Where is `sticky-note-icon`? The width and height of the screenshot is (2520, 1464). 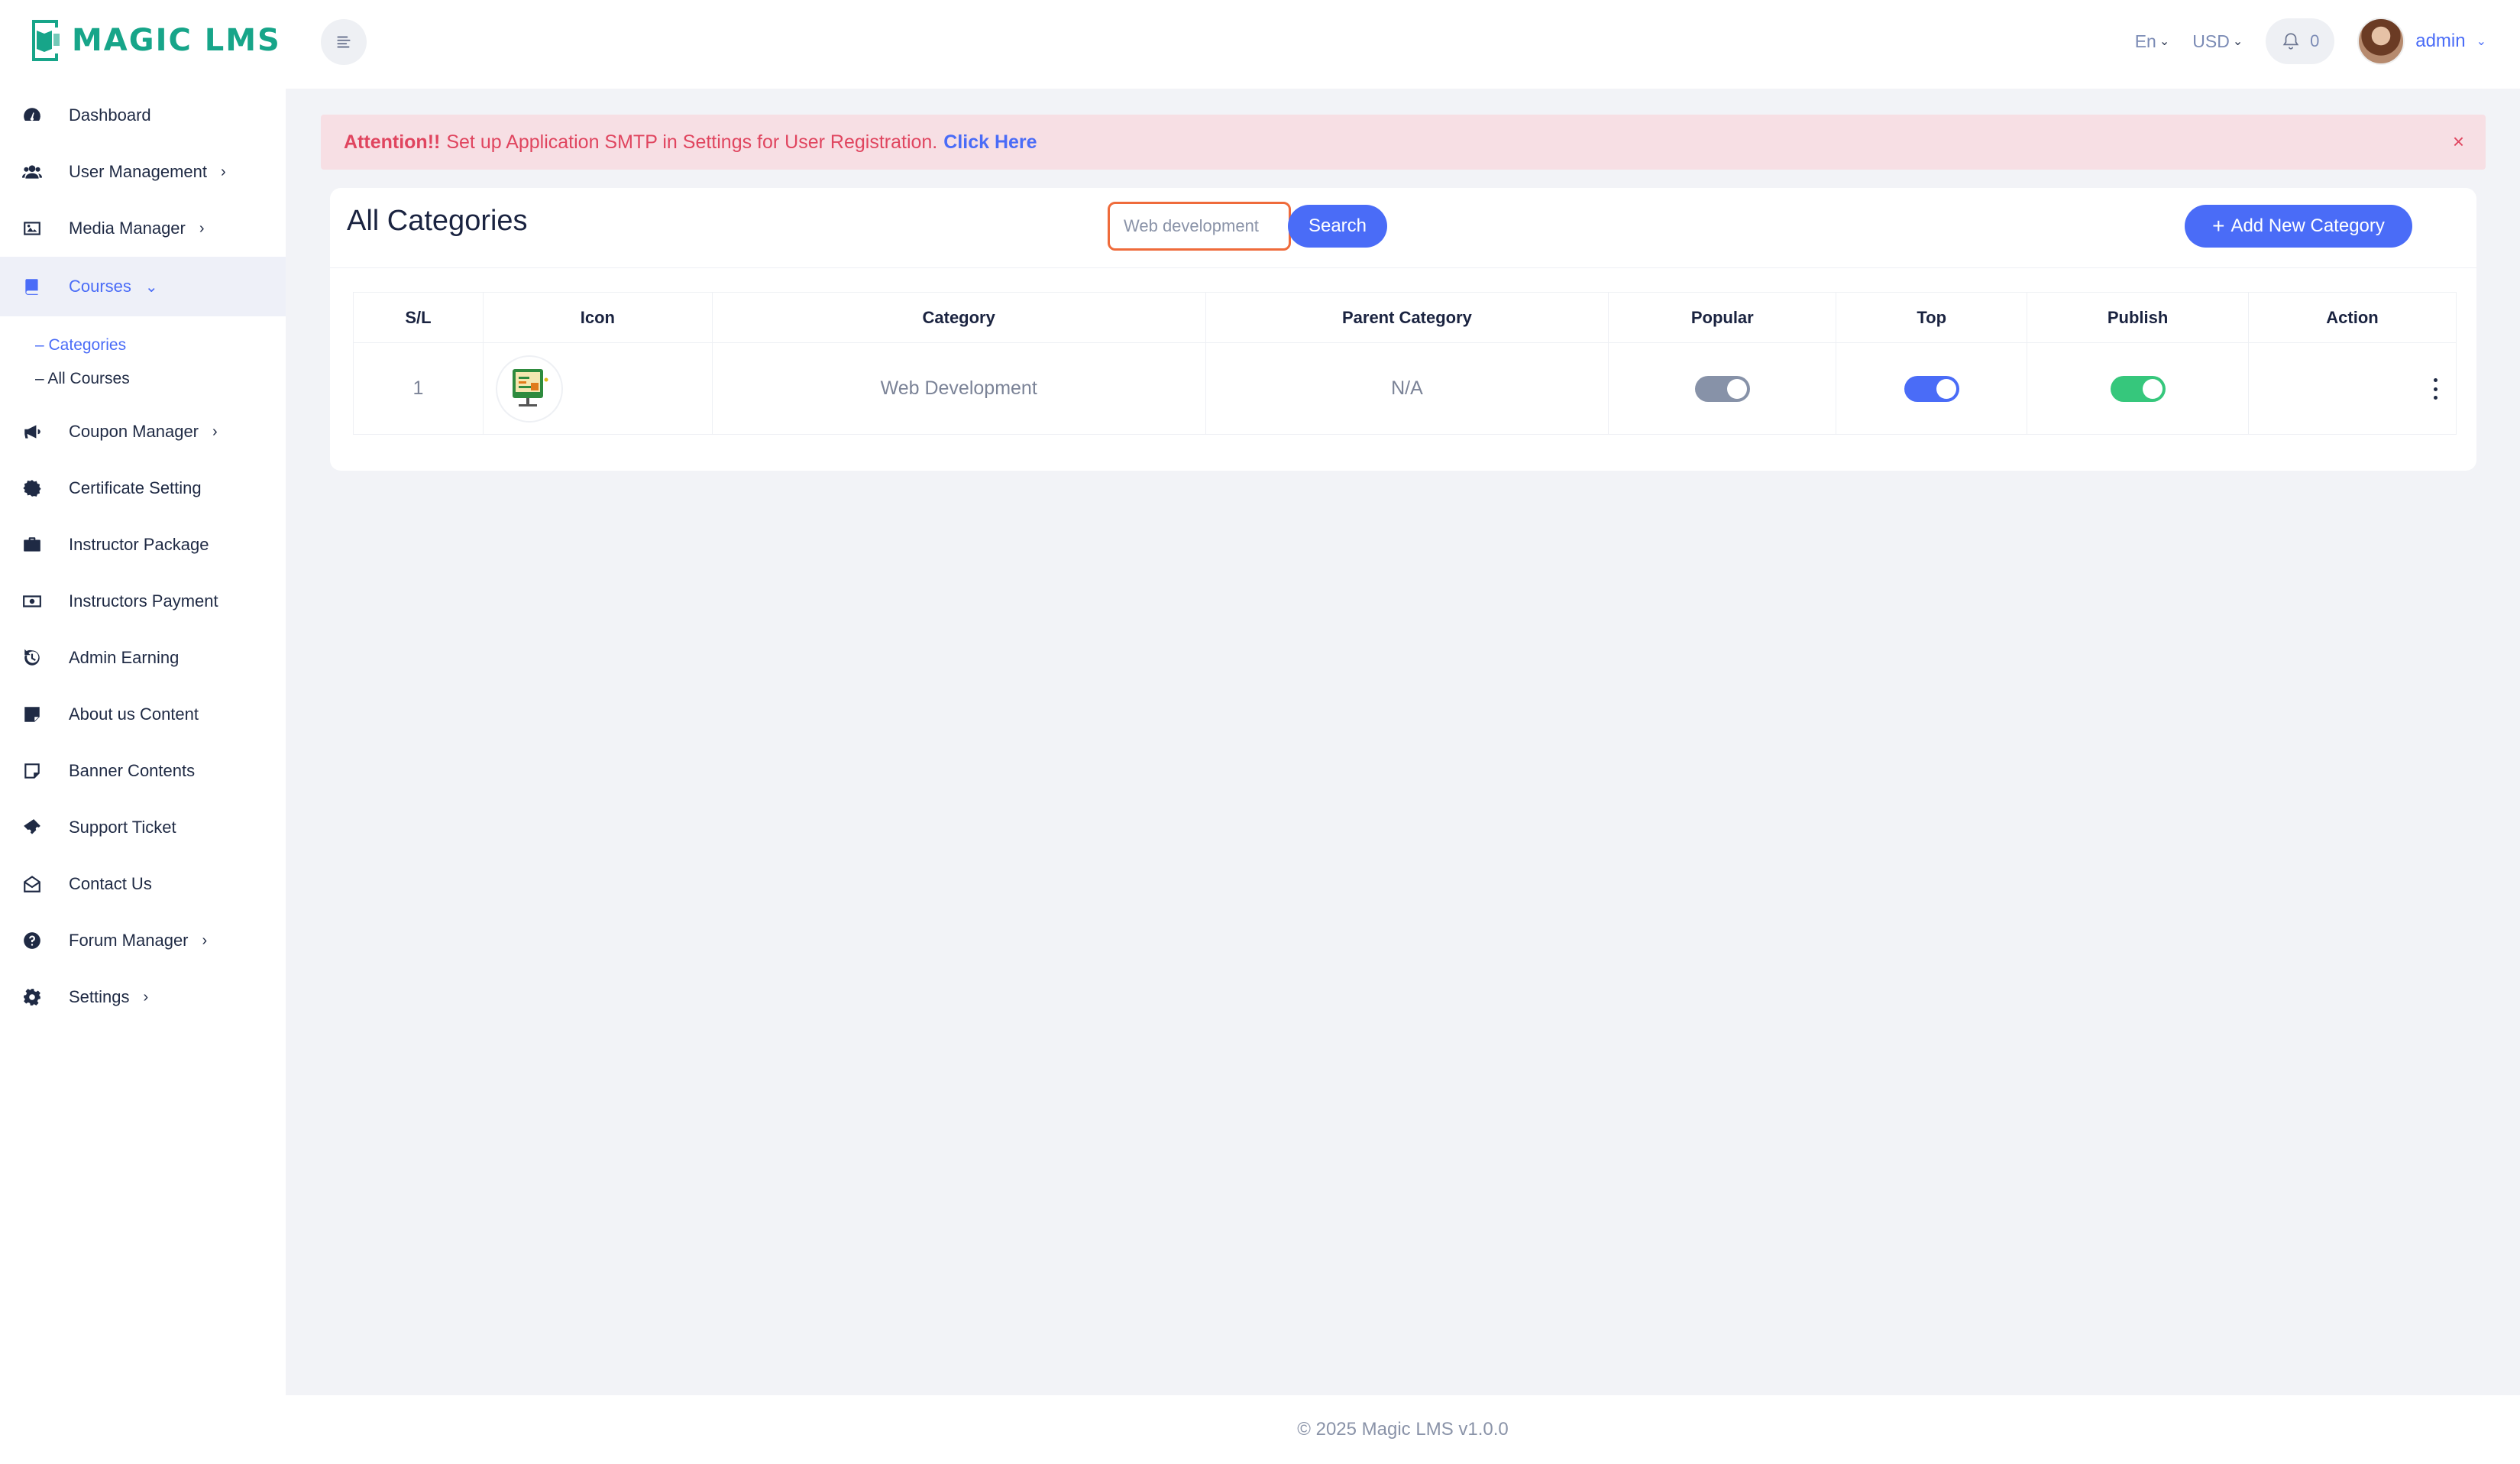
sticky-note-icon is located at coordinates (32, 771).